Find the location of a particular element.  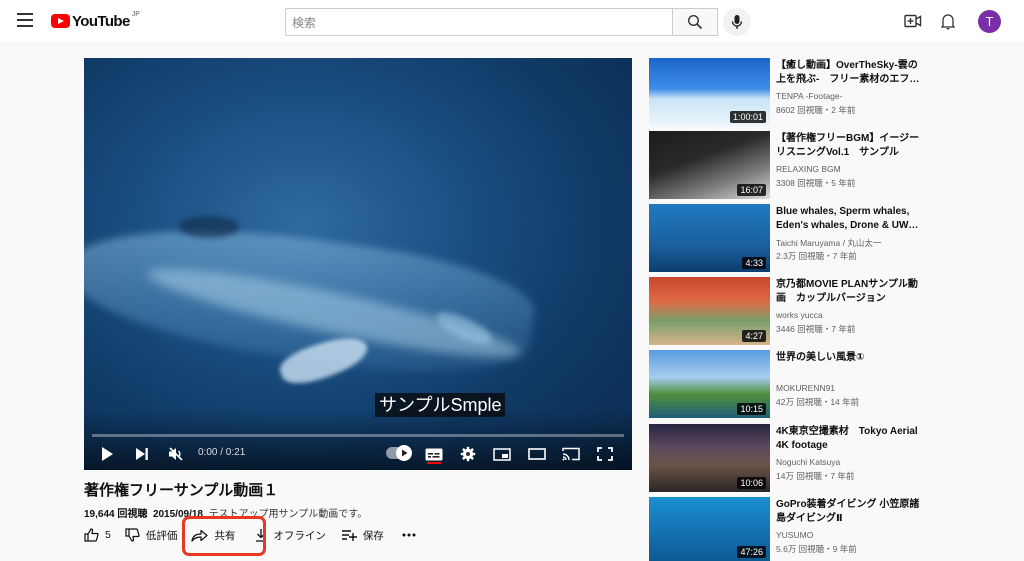

autoplay-play-icon is located at coordinates (404, 453).